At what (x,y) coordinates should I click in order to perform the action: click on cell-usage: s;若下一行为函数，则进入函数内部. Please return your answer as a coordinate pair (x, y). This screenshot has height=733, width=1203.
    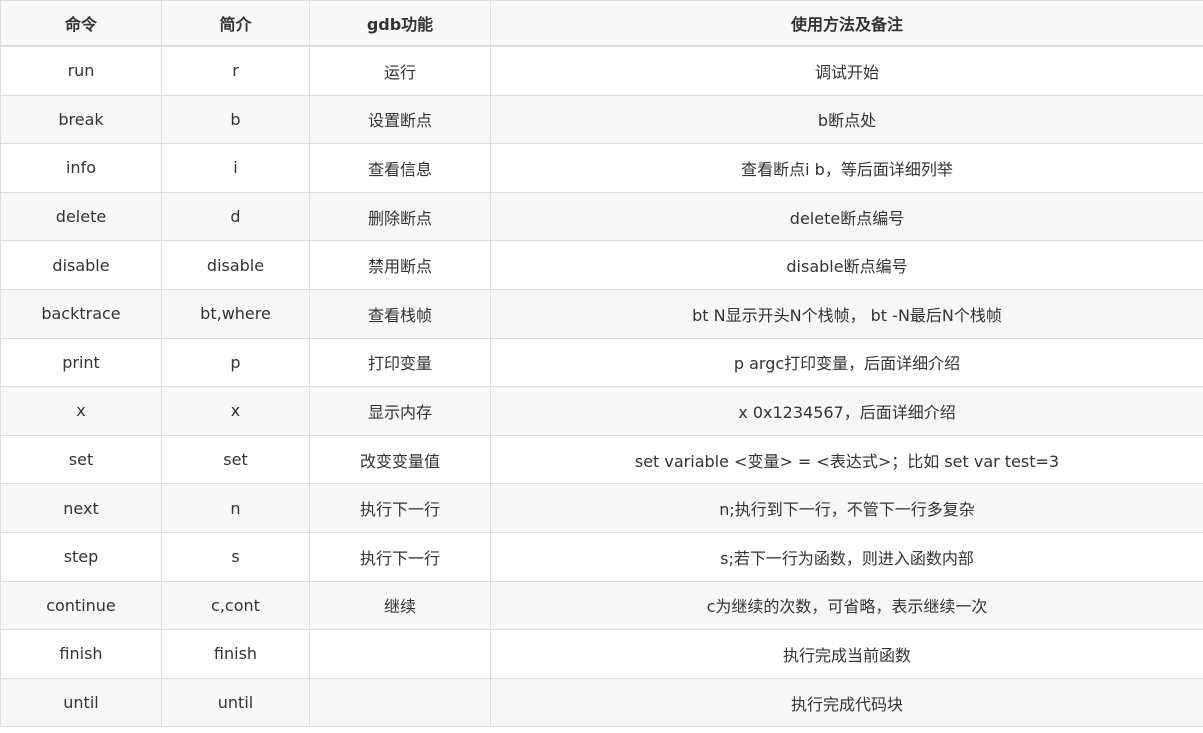
    Looking at the image, I should click on (846, 556).